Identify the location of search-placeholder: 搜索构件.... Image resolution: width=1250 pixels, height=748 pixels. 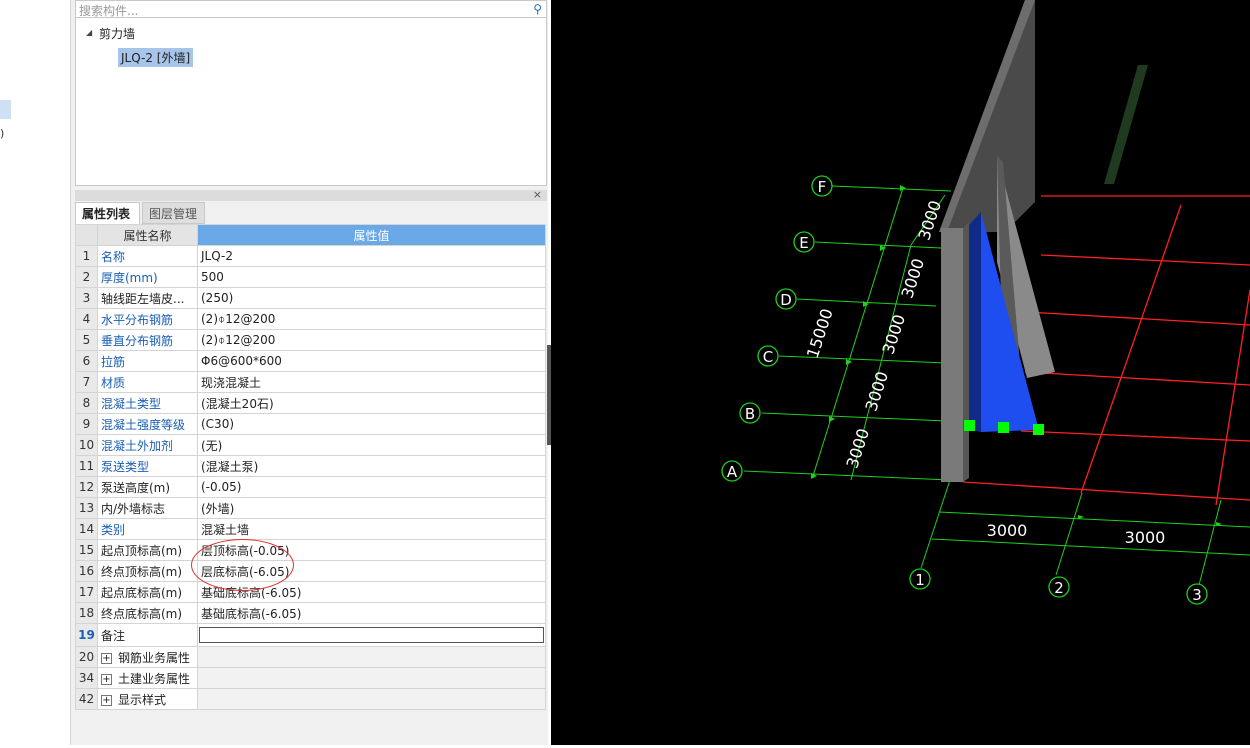
(108, 10).